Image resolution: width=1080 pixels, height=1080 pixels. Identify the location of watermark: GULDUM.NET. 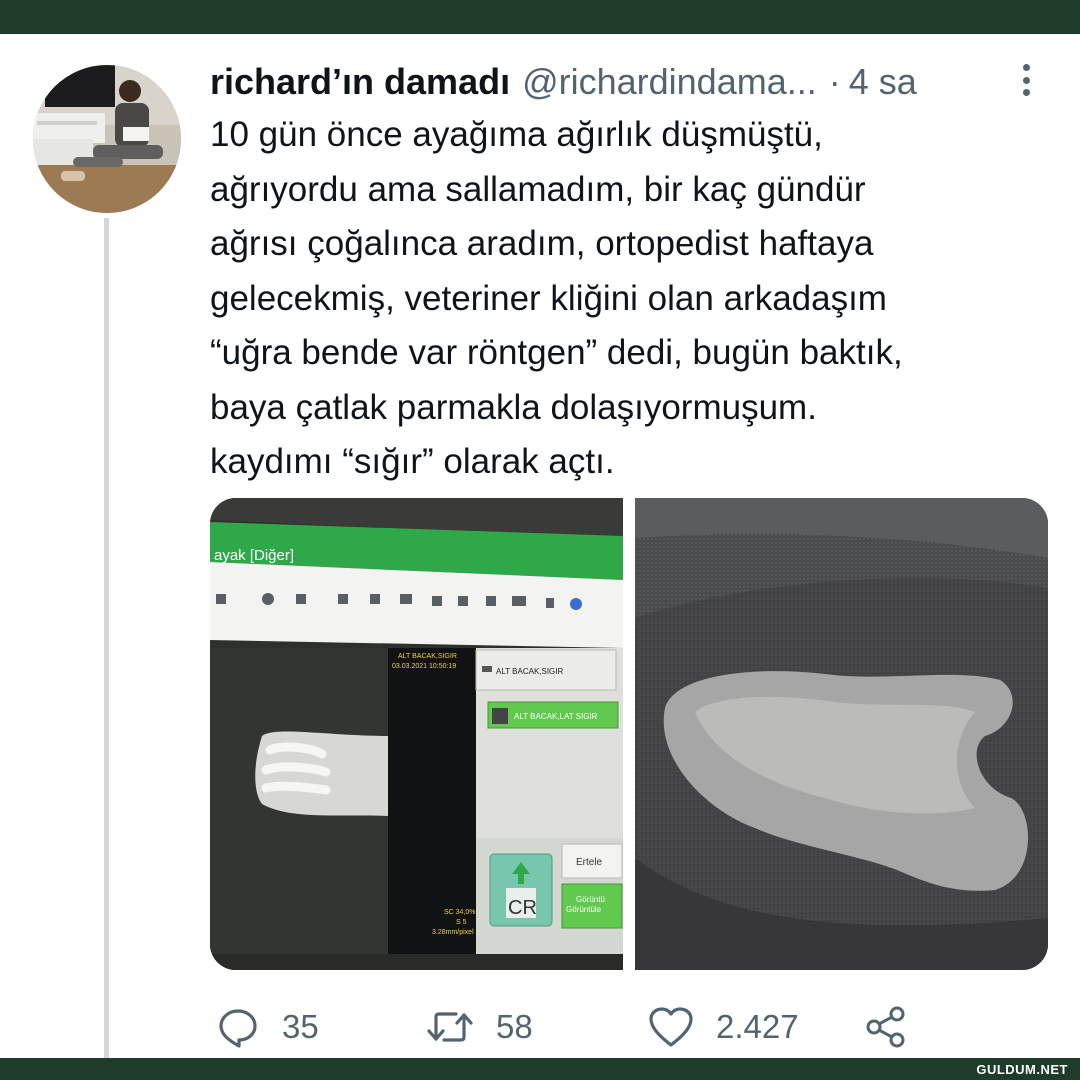
(1022, 1069).